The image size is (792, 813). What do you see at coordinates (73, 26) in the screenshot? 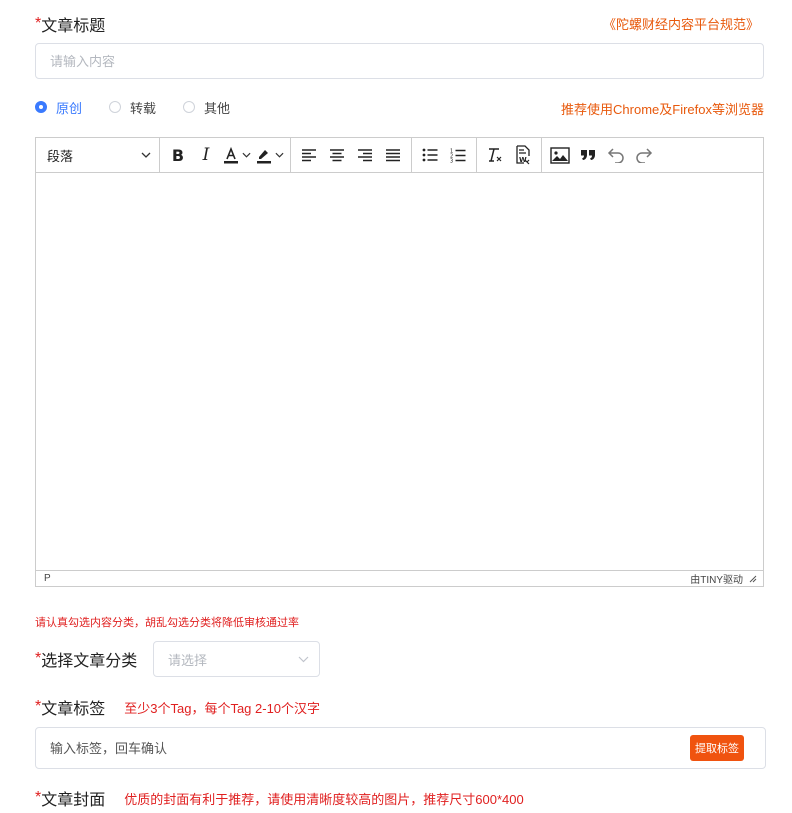
I see `title-label: 文章标题` at bounding box center [73, 26].